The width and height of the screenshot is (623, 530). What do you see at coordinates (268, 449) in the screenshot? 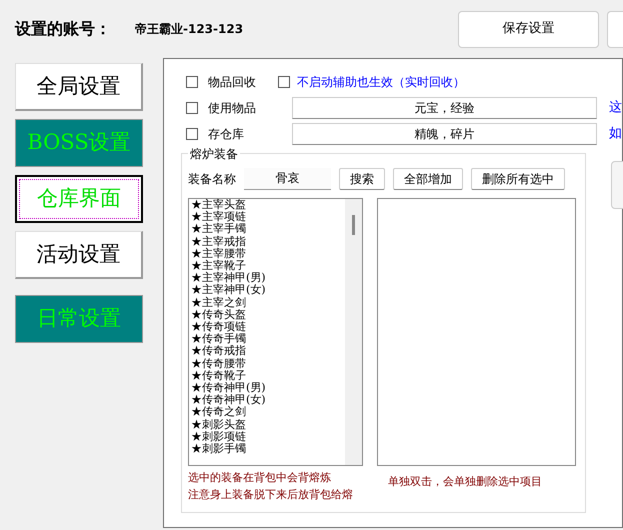
I see `list-item: ★刺影手镯` at bounding box center [268, 449].